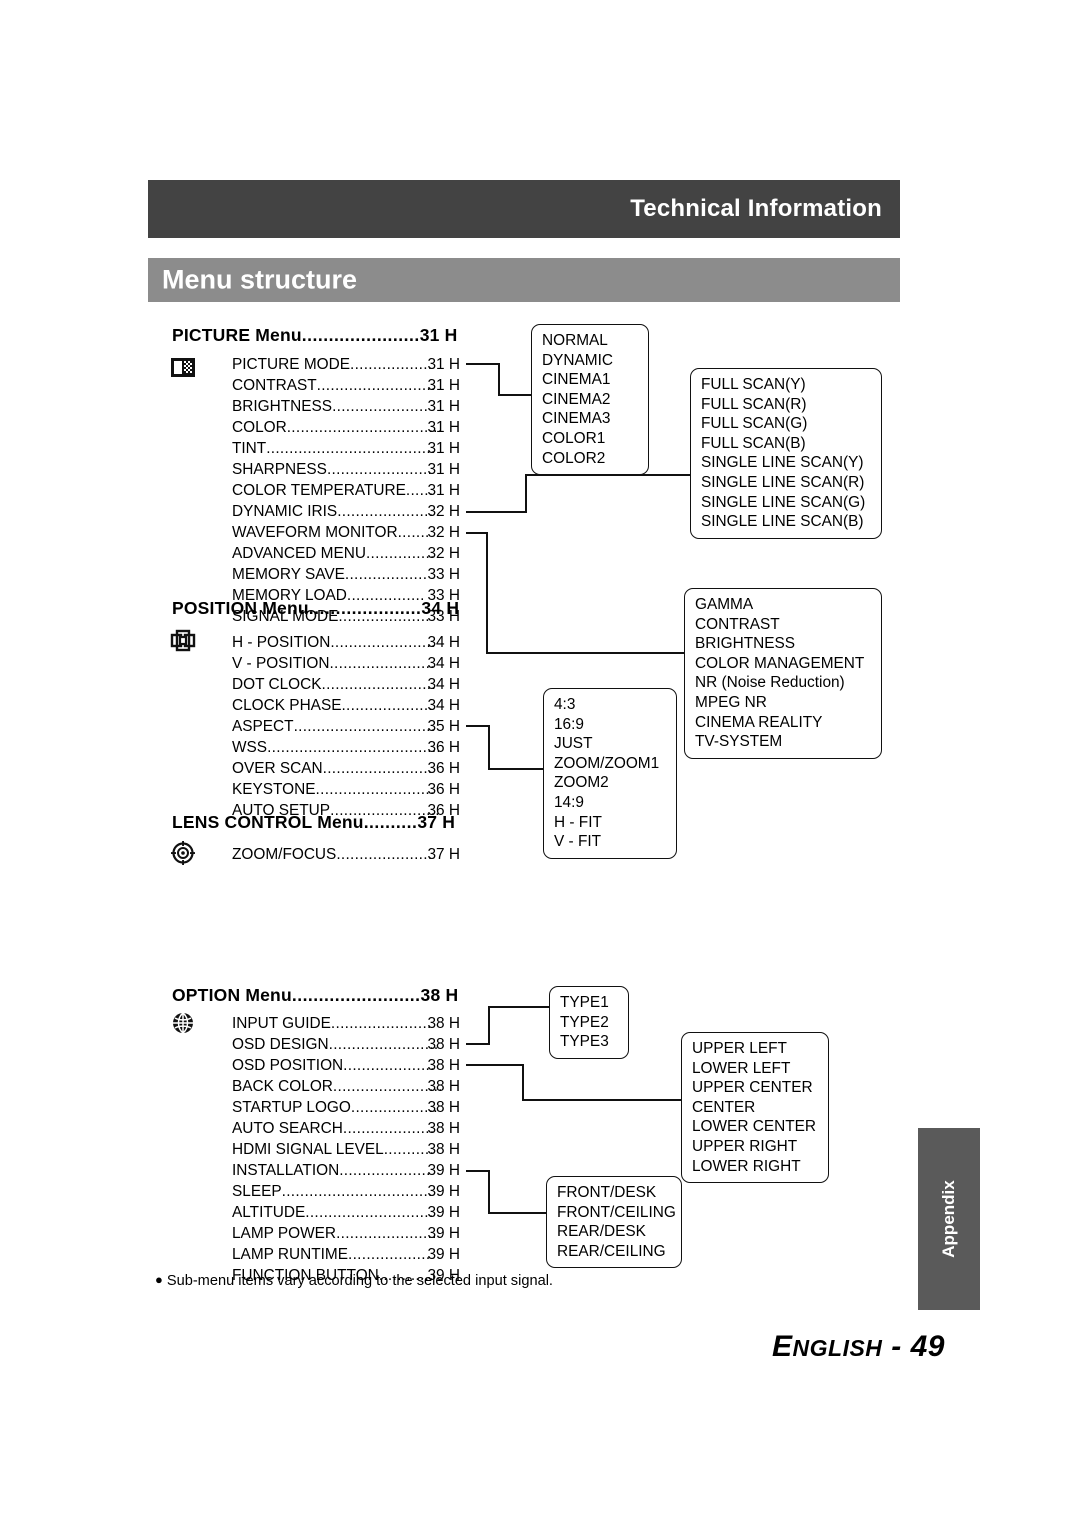 The width and height of the screenshot is (1080, 1528). What do you see at coordinates (573, 744) in the screenshot?
I see `callout-line: JUST` at bounding box center [573, 744].